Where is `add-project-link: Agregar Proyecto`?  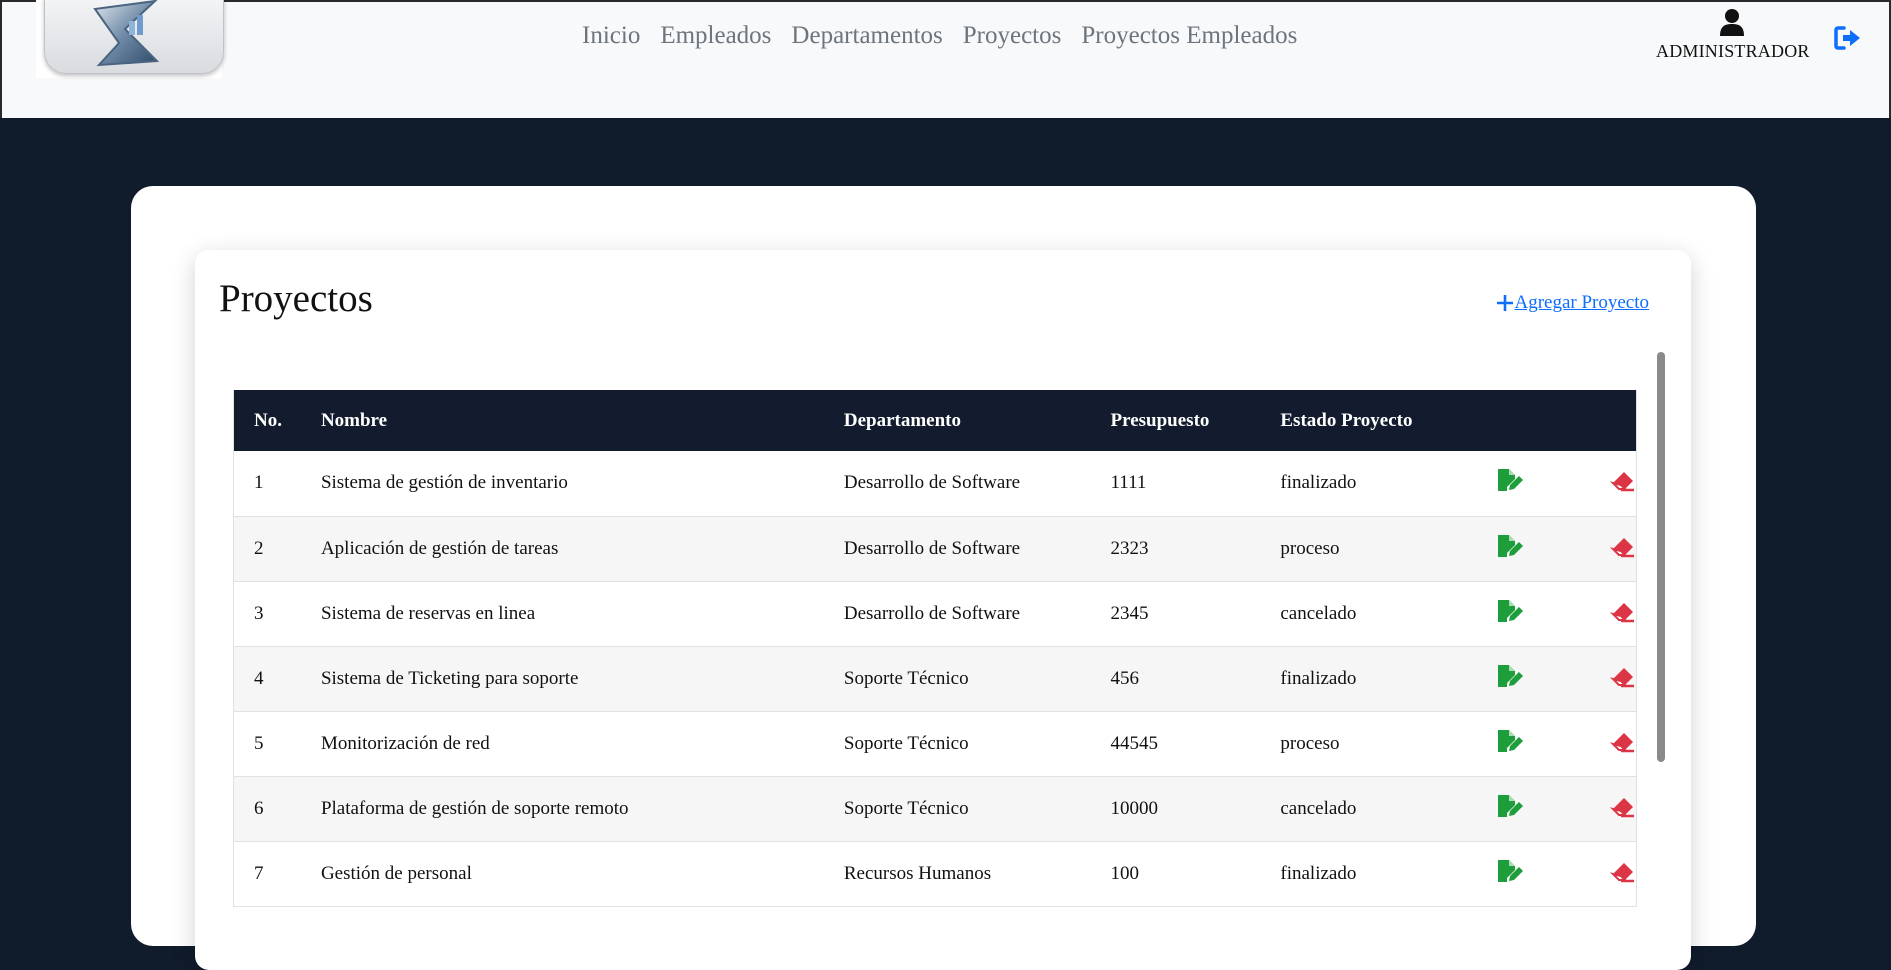 add-project-link: Agregar Proyecto is located at coordinates (1572, 303).